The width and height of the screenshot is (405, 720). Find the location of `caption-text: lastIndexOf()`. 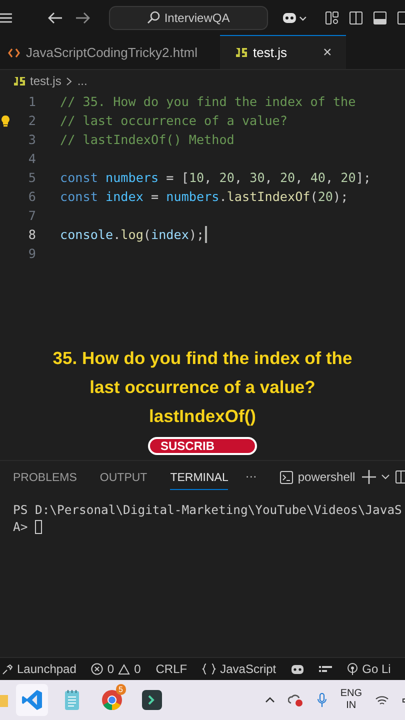

caption-text: lastIndexOf() is located at coordinates (202, 416).